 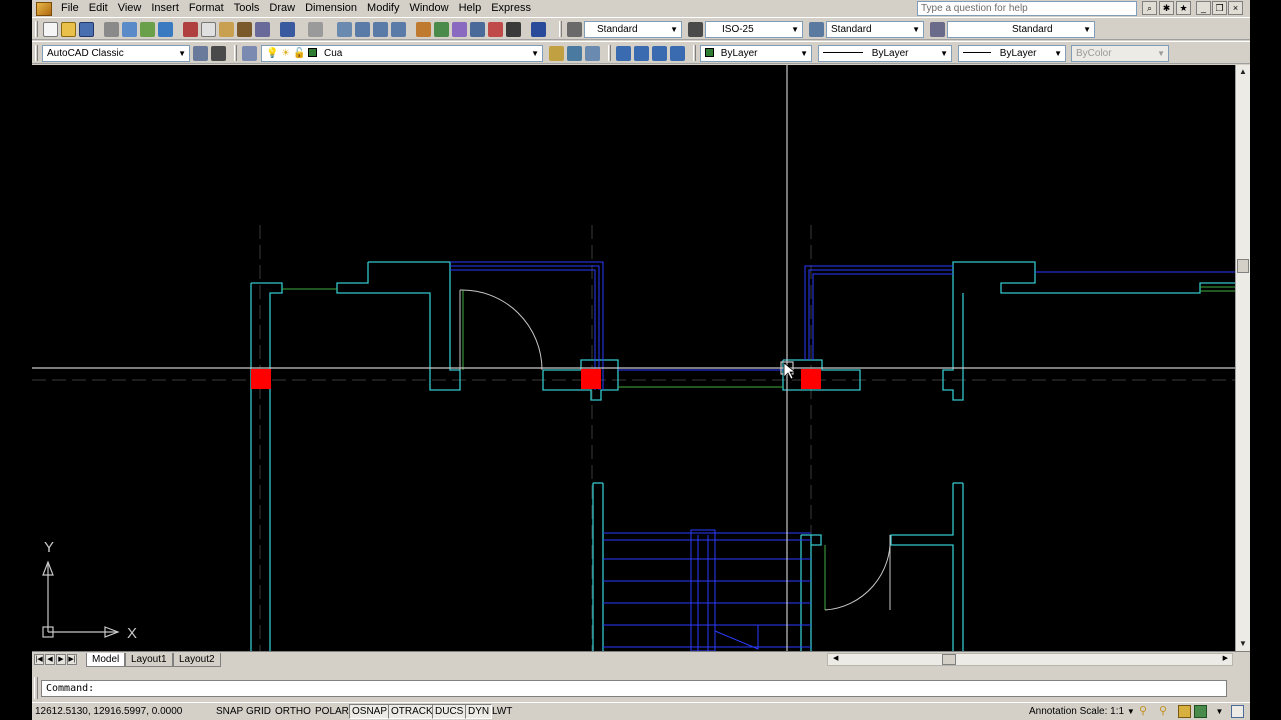 I want to click on annotation-scale: Annotation Scale: 1:1 ▼, so click(x=1082, y=712).